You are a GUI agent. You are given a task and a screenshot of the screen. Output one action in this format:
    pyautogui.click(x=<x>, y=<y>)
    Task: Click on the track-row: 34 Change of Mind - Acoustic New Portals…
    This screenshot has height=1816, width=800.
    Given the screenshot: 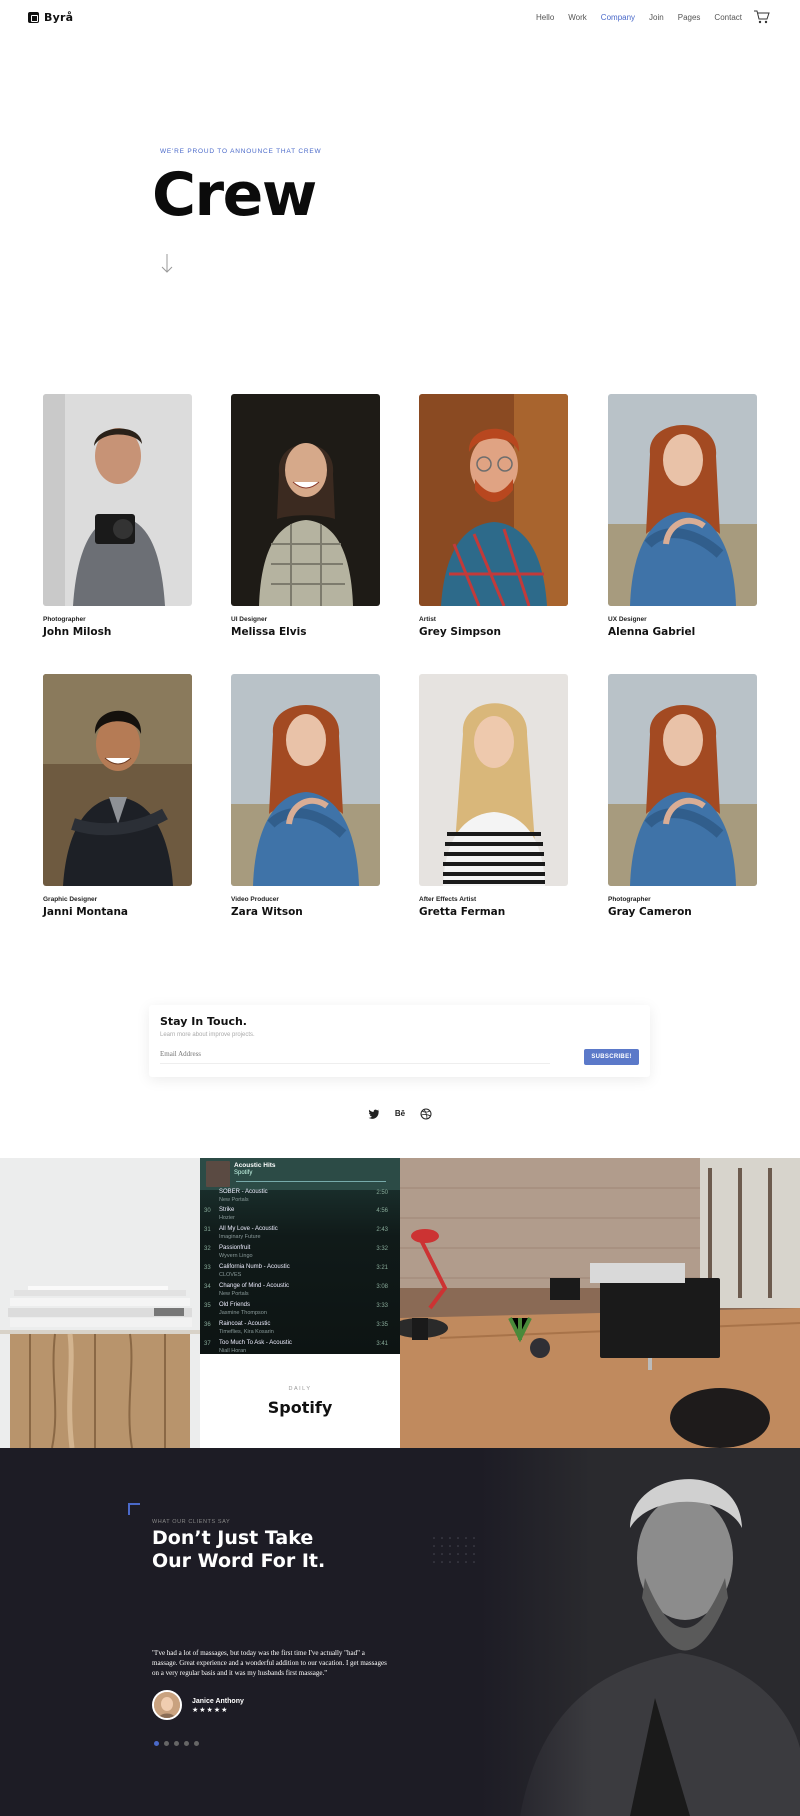 What is the action you would take?
    pyautogui.click(x=300, y=1291)
    